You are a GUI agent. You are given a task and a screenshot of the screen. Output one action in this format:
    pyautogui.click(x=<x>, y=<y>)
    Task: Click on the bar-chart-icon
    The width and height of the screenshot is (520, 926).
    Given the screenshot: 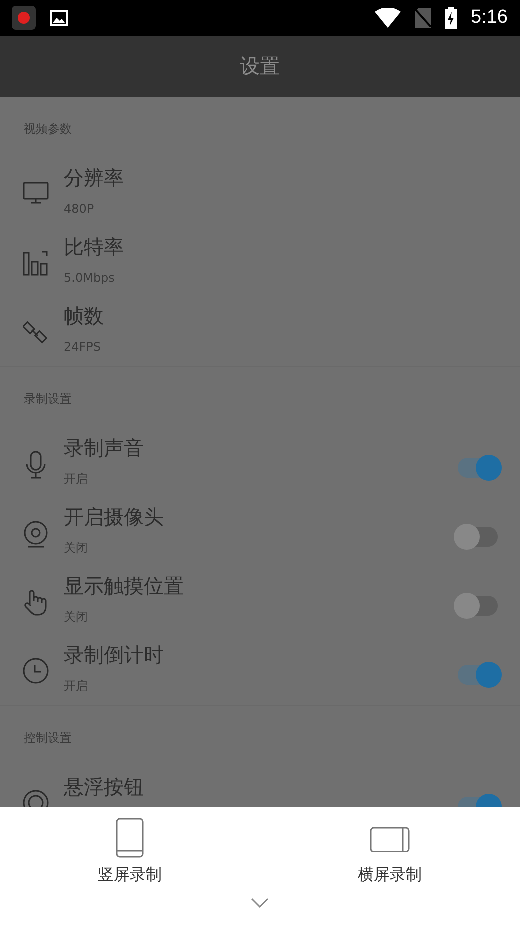 What is the action you would take?
    pyautogui.click(x=36, y=263)
    